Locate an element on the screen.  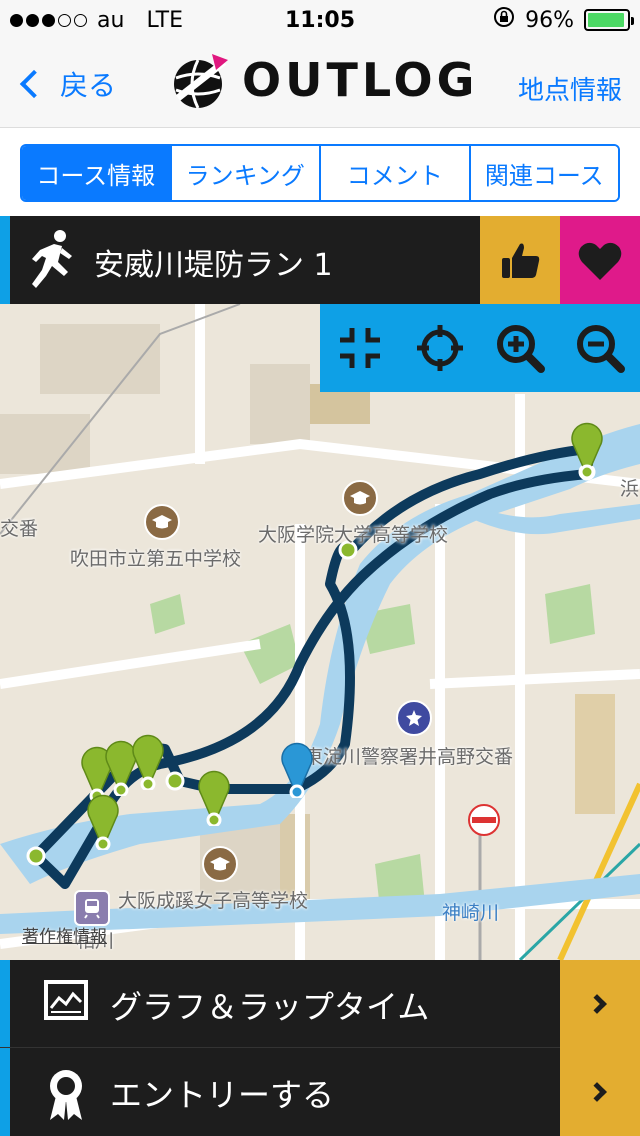
collapse-icon is located at coordinates (360, 348).